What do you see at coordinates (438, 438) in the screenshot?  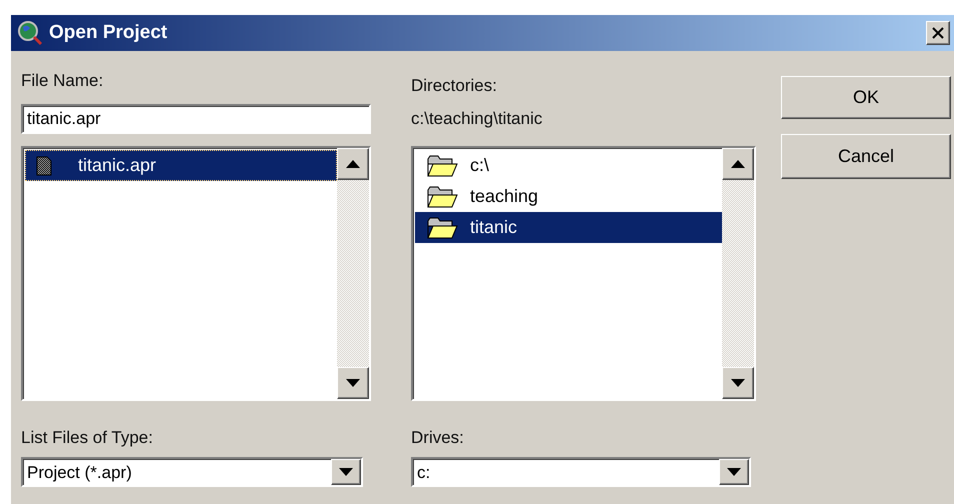 I see `field-label: Drives:` at bounding box center [438, 438].